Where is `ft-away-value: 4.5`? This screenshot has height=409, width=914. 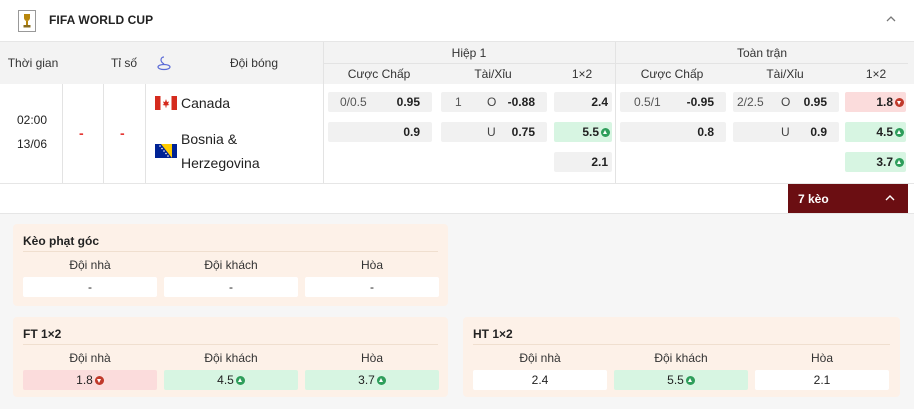 ft-away-value: 4.5 is located at coordinates (231, 380).